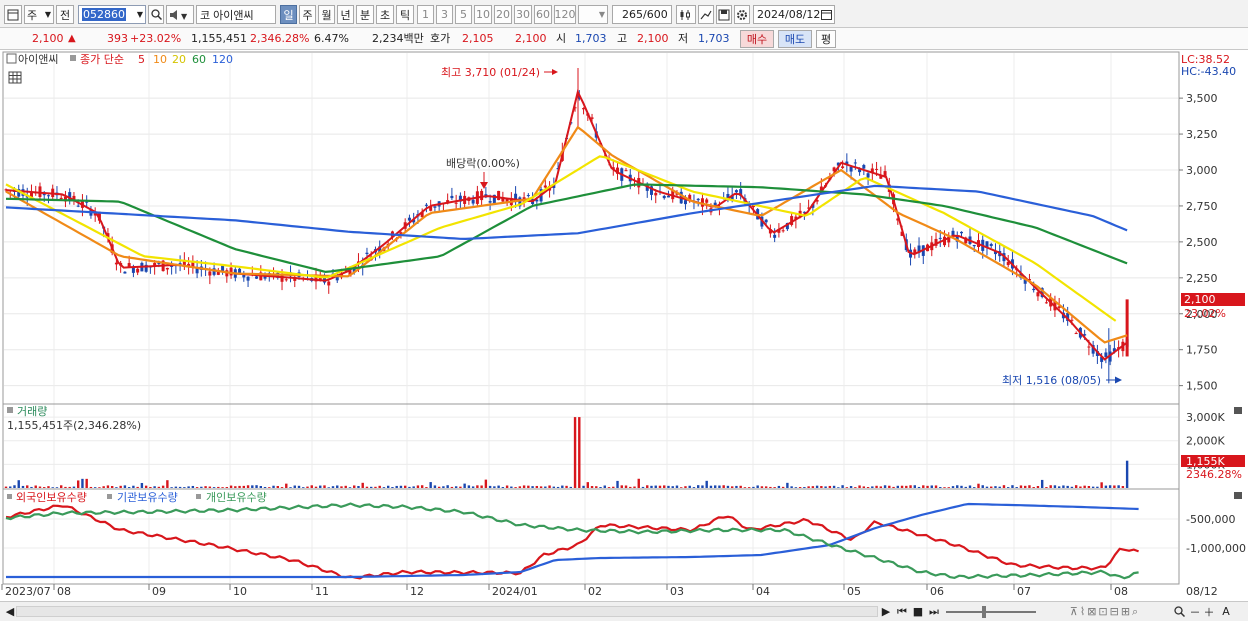 Image resolution: width=1248 pixels, height=621 pixels. Describe the element at coordinates (102, 59) in the screenshot. I see `legend-indicator: 종가 단순` at that location.